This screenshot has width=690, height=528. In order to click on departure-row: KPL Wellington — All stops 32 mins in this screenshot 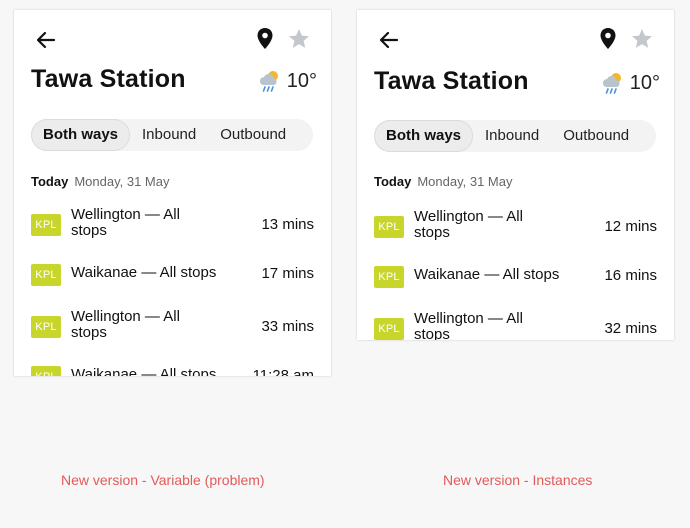, I will do `click(515, 325)`.